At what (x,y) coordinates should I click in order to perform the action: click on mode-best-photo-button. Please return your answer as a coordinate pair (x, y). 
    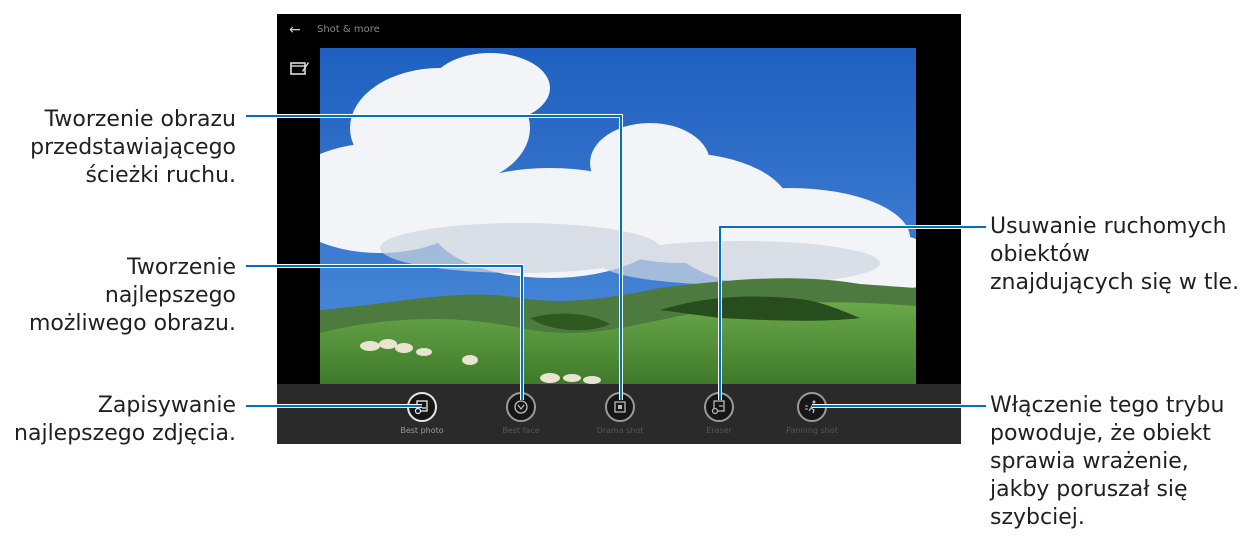
    Looking at the image, I should click on (422, 407).